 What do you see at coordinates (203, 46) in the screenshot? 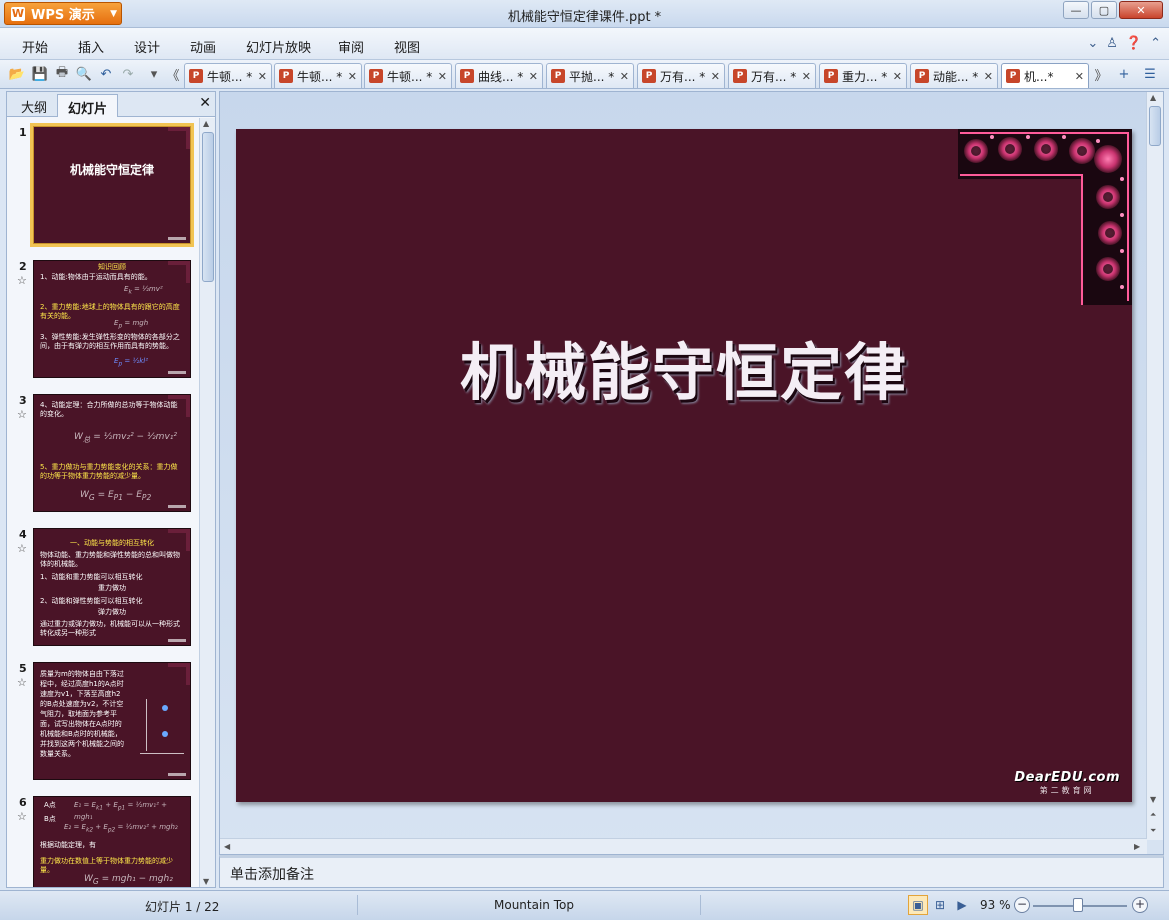
I see `menu-animation: 动画` at bounding box center [203, 46].